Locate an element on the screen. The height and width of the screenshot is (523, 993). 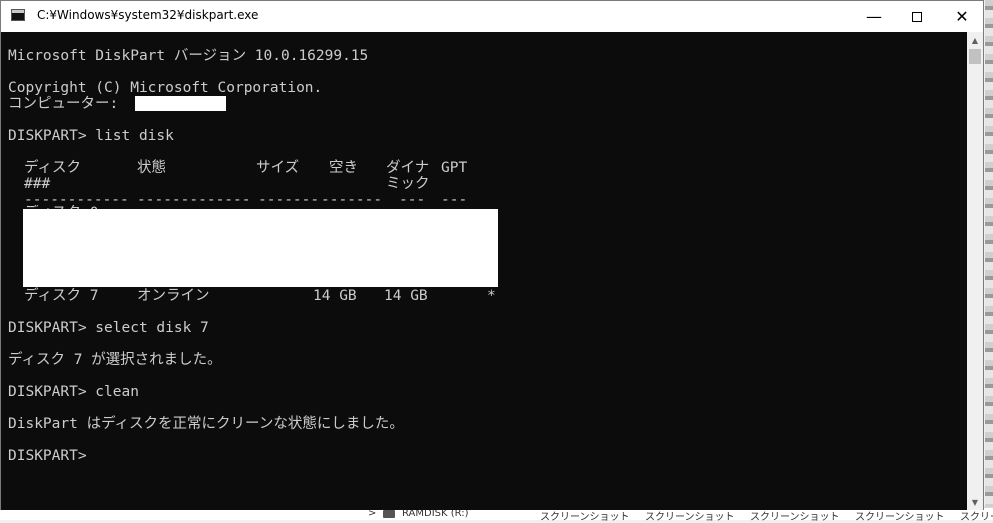
command-list-disk: DISKPART> list disk is located at coordinates (91, 136).